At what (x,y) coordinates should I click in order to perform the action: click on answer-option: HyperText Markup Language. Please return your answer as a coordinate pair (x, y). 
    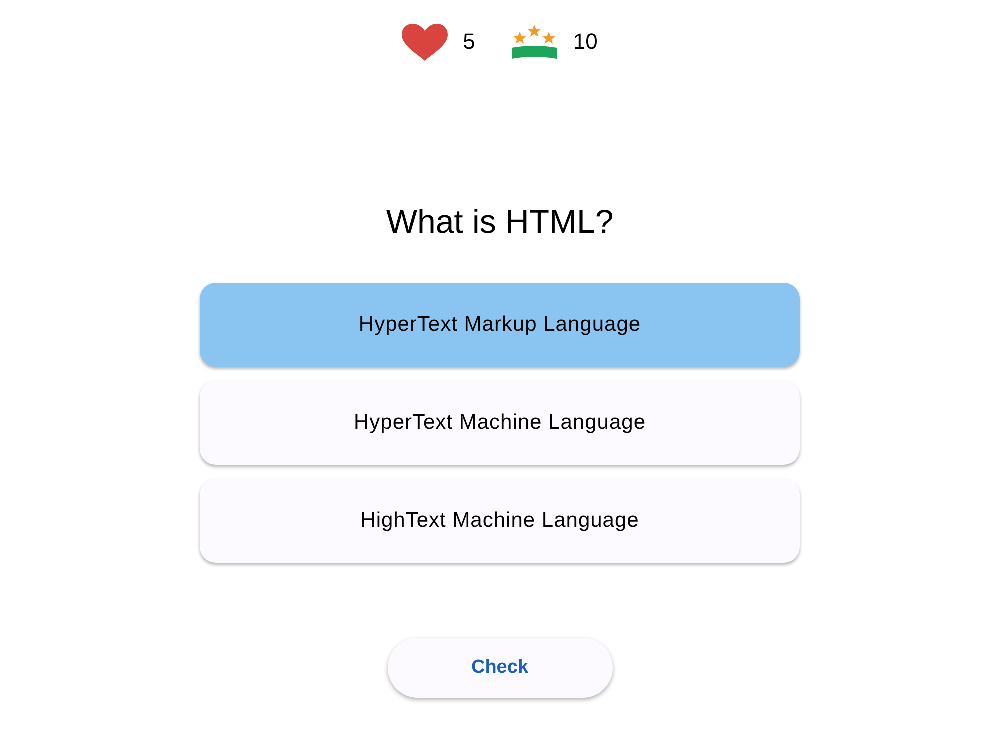
    Looking at the image, I should click on (500, 325).